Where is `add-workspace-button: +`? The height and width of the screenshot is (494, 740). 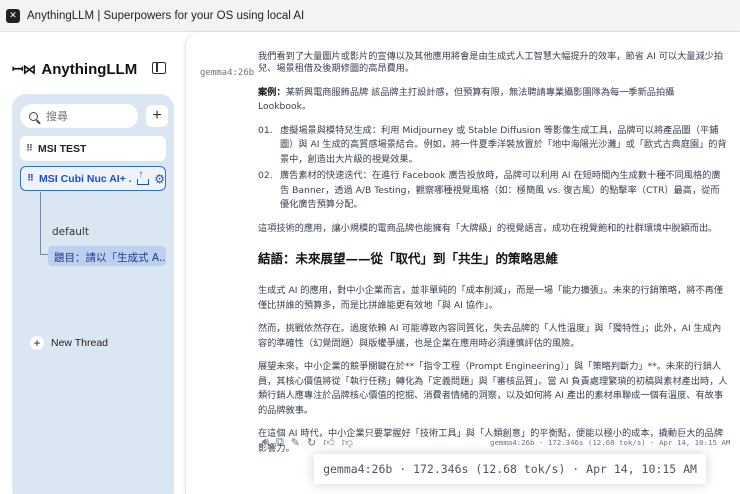 add-workspace-button: + is located at coordinates (157, 116).